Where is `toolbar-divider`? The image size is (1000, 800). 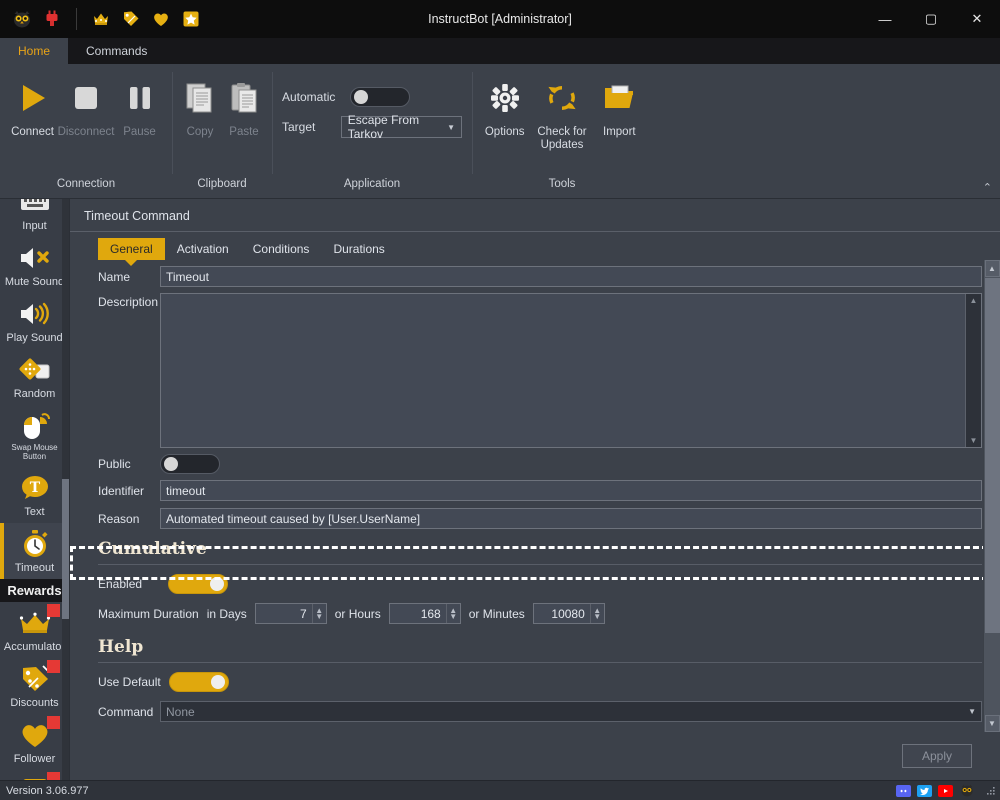
toolbar-divider is located at coordinates (76, 19).